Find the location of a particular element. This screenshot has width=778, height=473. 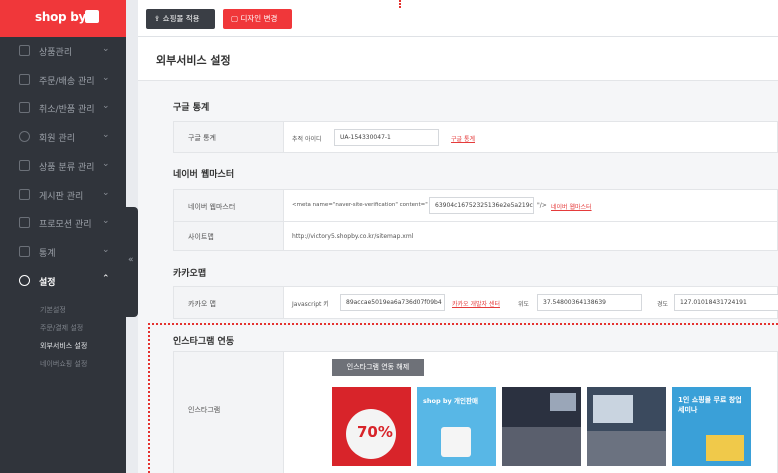

logo: shop by is located at coordinates (61, 17).